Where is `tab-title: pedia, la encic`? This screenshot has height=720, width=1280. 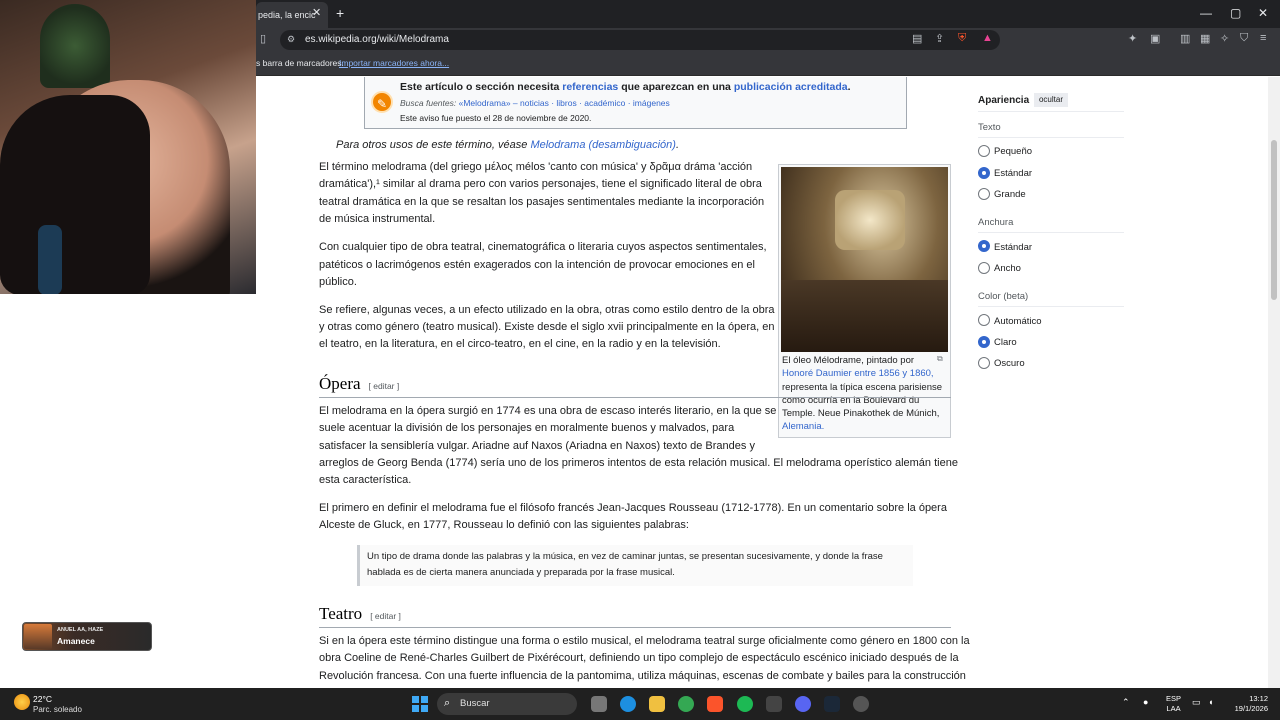 tab-title: pedia, la encic is located at coordinates (287, 15).